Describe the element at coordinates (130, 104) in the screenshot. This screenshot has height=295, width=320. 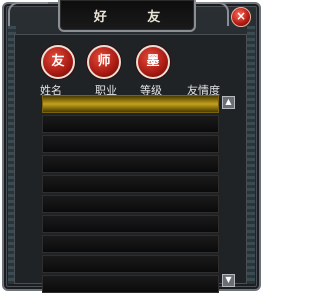
I see `friend-row-selected` at that location.